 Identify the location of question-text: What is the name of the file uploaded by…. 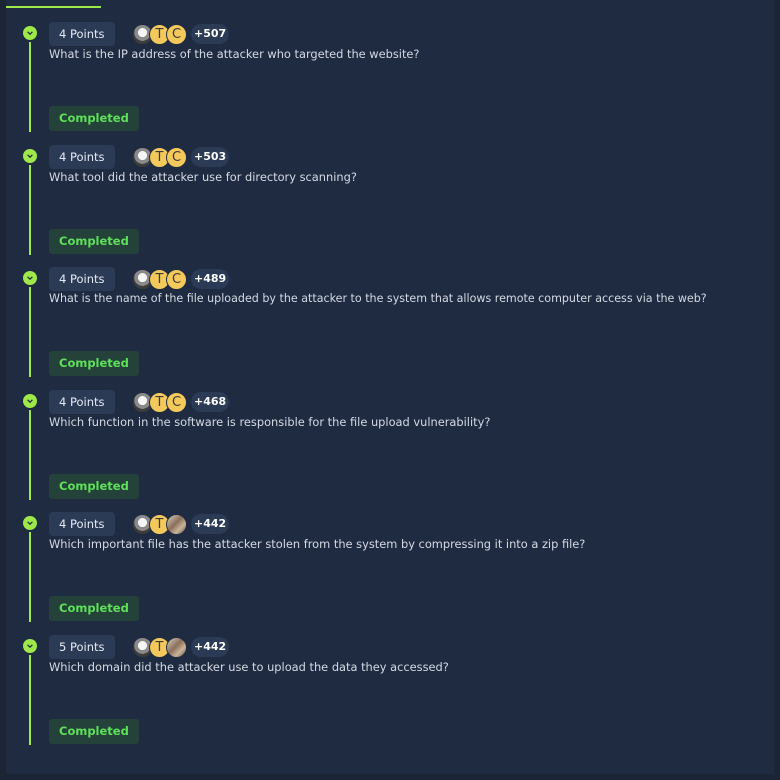
(378, 298).